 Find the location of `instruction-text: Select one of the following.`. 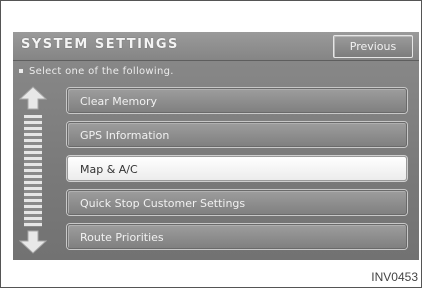

instruction-text: Select one of the following. is located at coordinates (96, 71).